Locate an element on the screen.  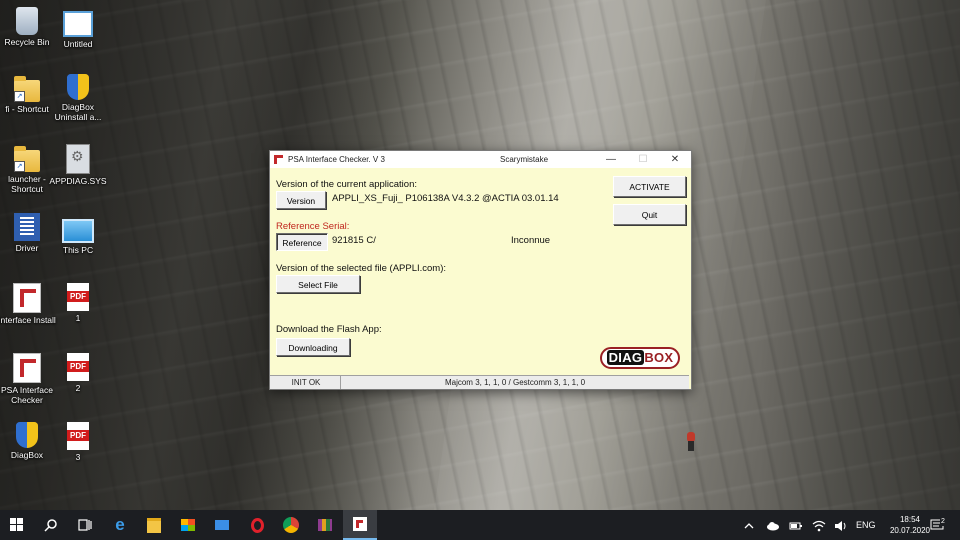
search-icon is located at coordinates (50, 525).